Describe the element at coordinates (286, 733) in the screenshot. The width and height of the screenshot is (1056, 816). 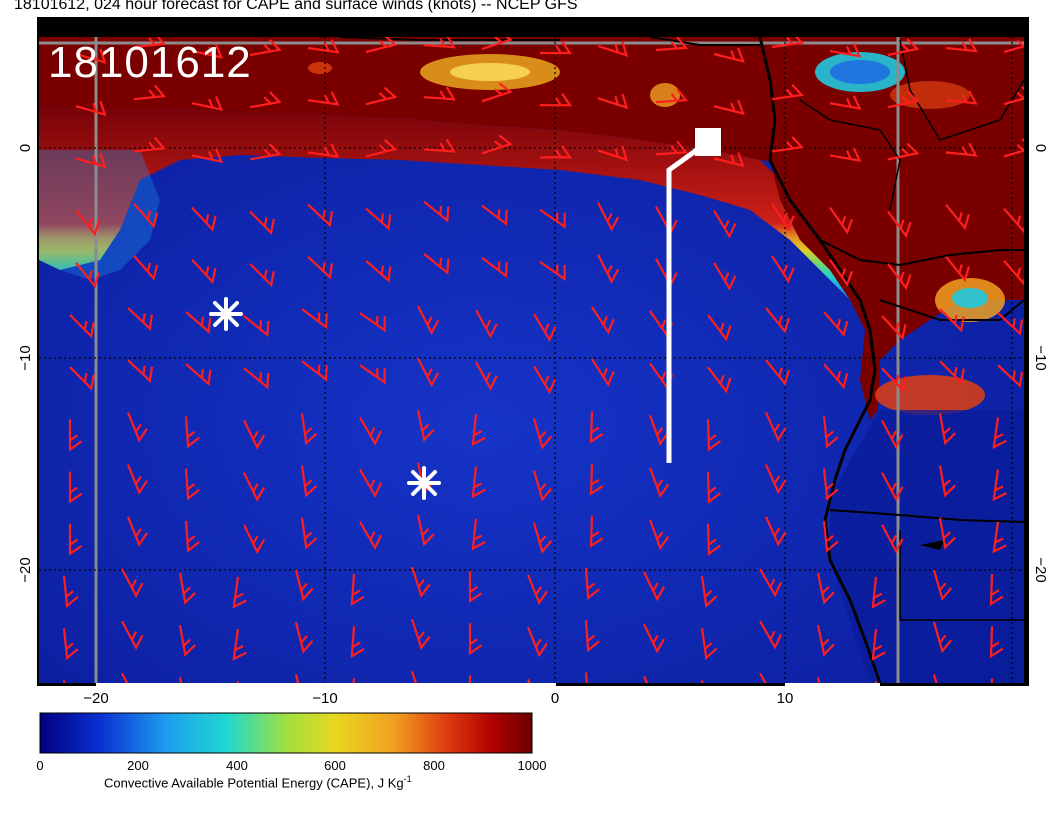
I see `colorbar` at that location.